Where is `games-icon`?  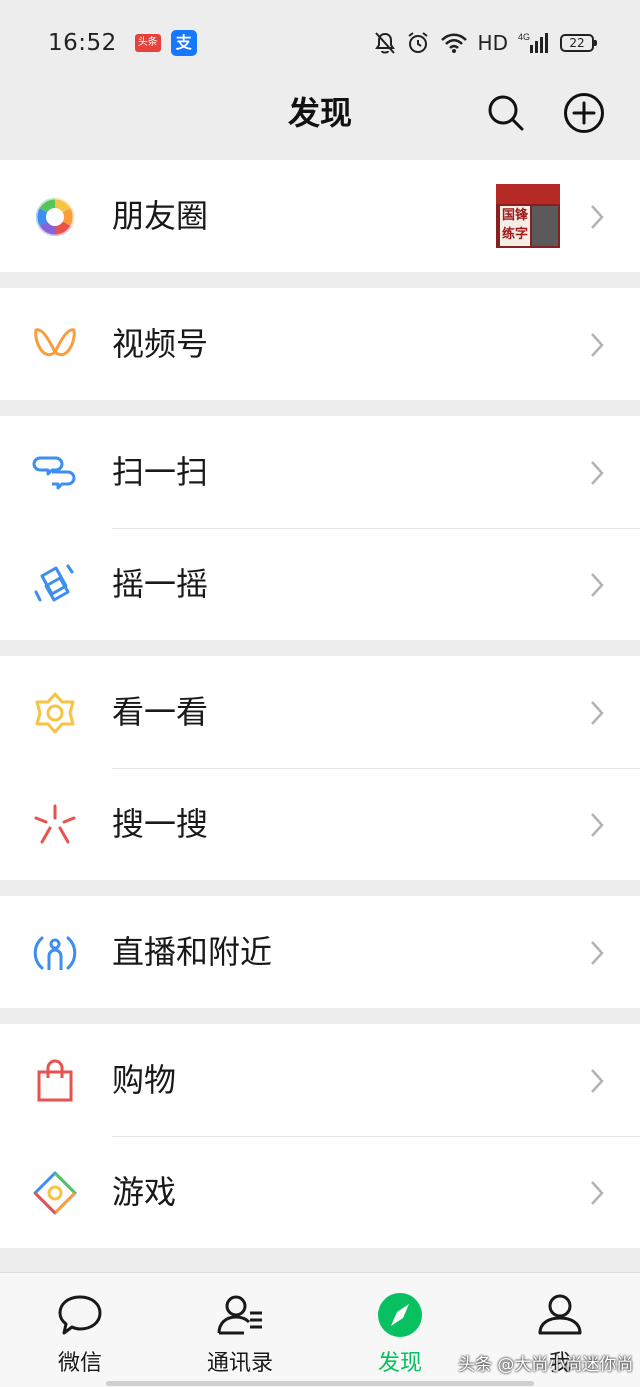
games-icon is located at coordinates (55, 1193).